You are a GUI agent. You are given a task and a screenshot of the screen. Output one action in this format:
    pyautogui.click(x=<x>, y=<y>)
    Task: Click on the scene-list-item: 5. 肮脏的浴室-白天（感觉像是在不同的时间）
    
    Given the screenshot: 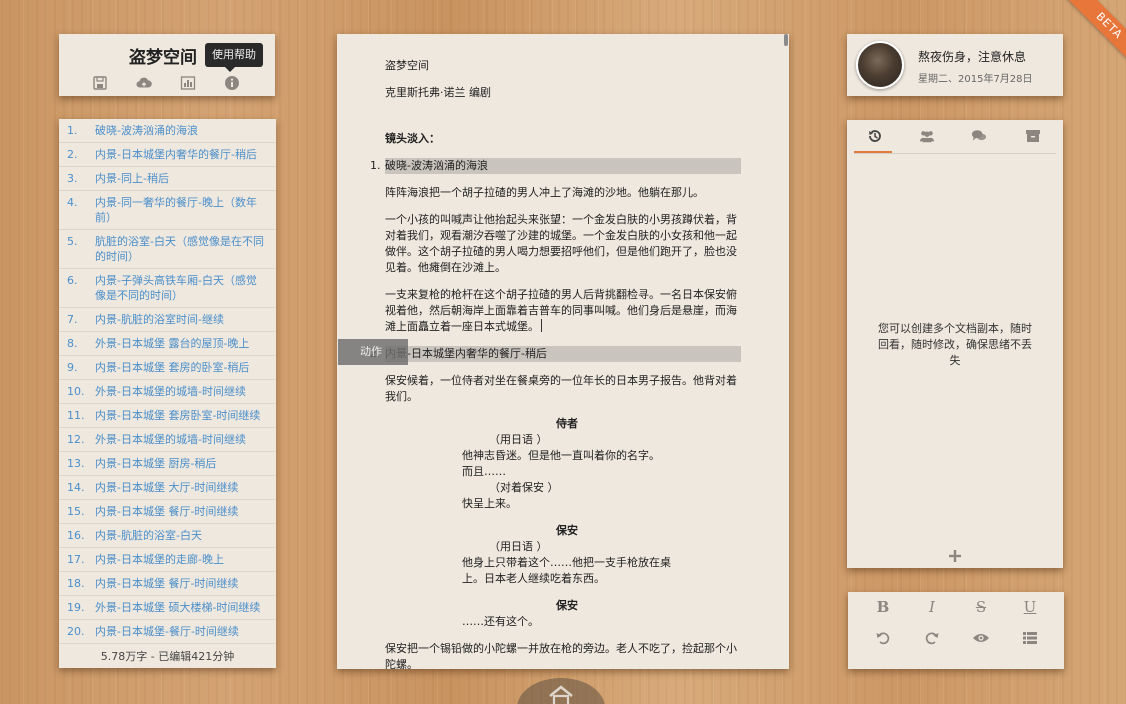 What is the action you would take?
    pyautogui.click(x=167, y=249)
    